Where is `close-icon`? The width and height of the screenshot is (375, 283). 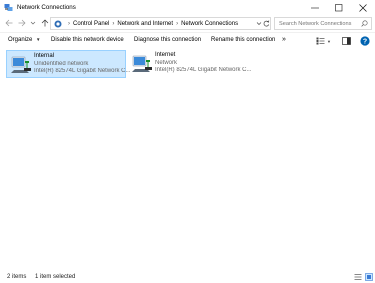 close-icon is located at coordinates (363, 7).